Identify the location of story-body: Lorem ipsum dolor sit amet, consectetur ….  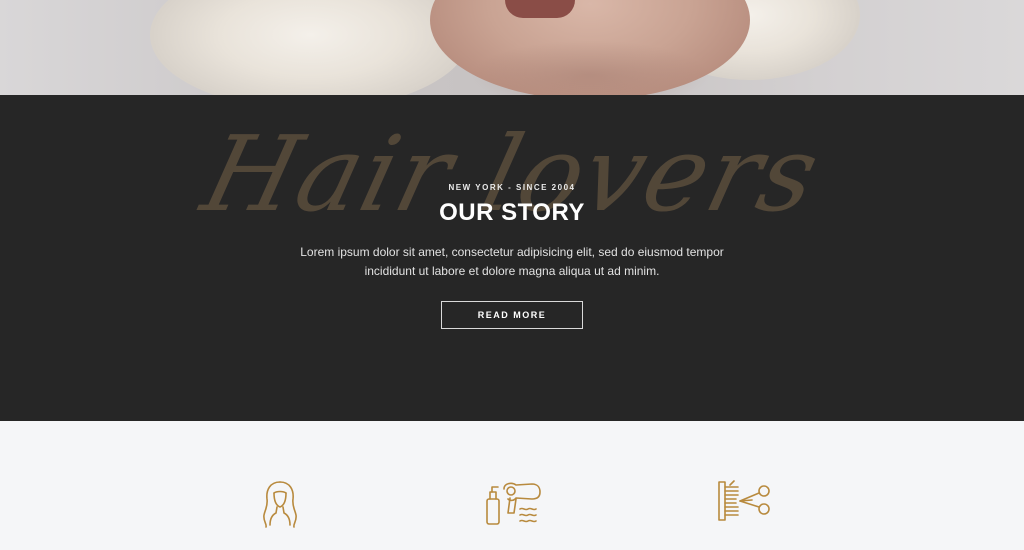
(512, 262).